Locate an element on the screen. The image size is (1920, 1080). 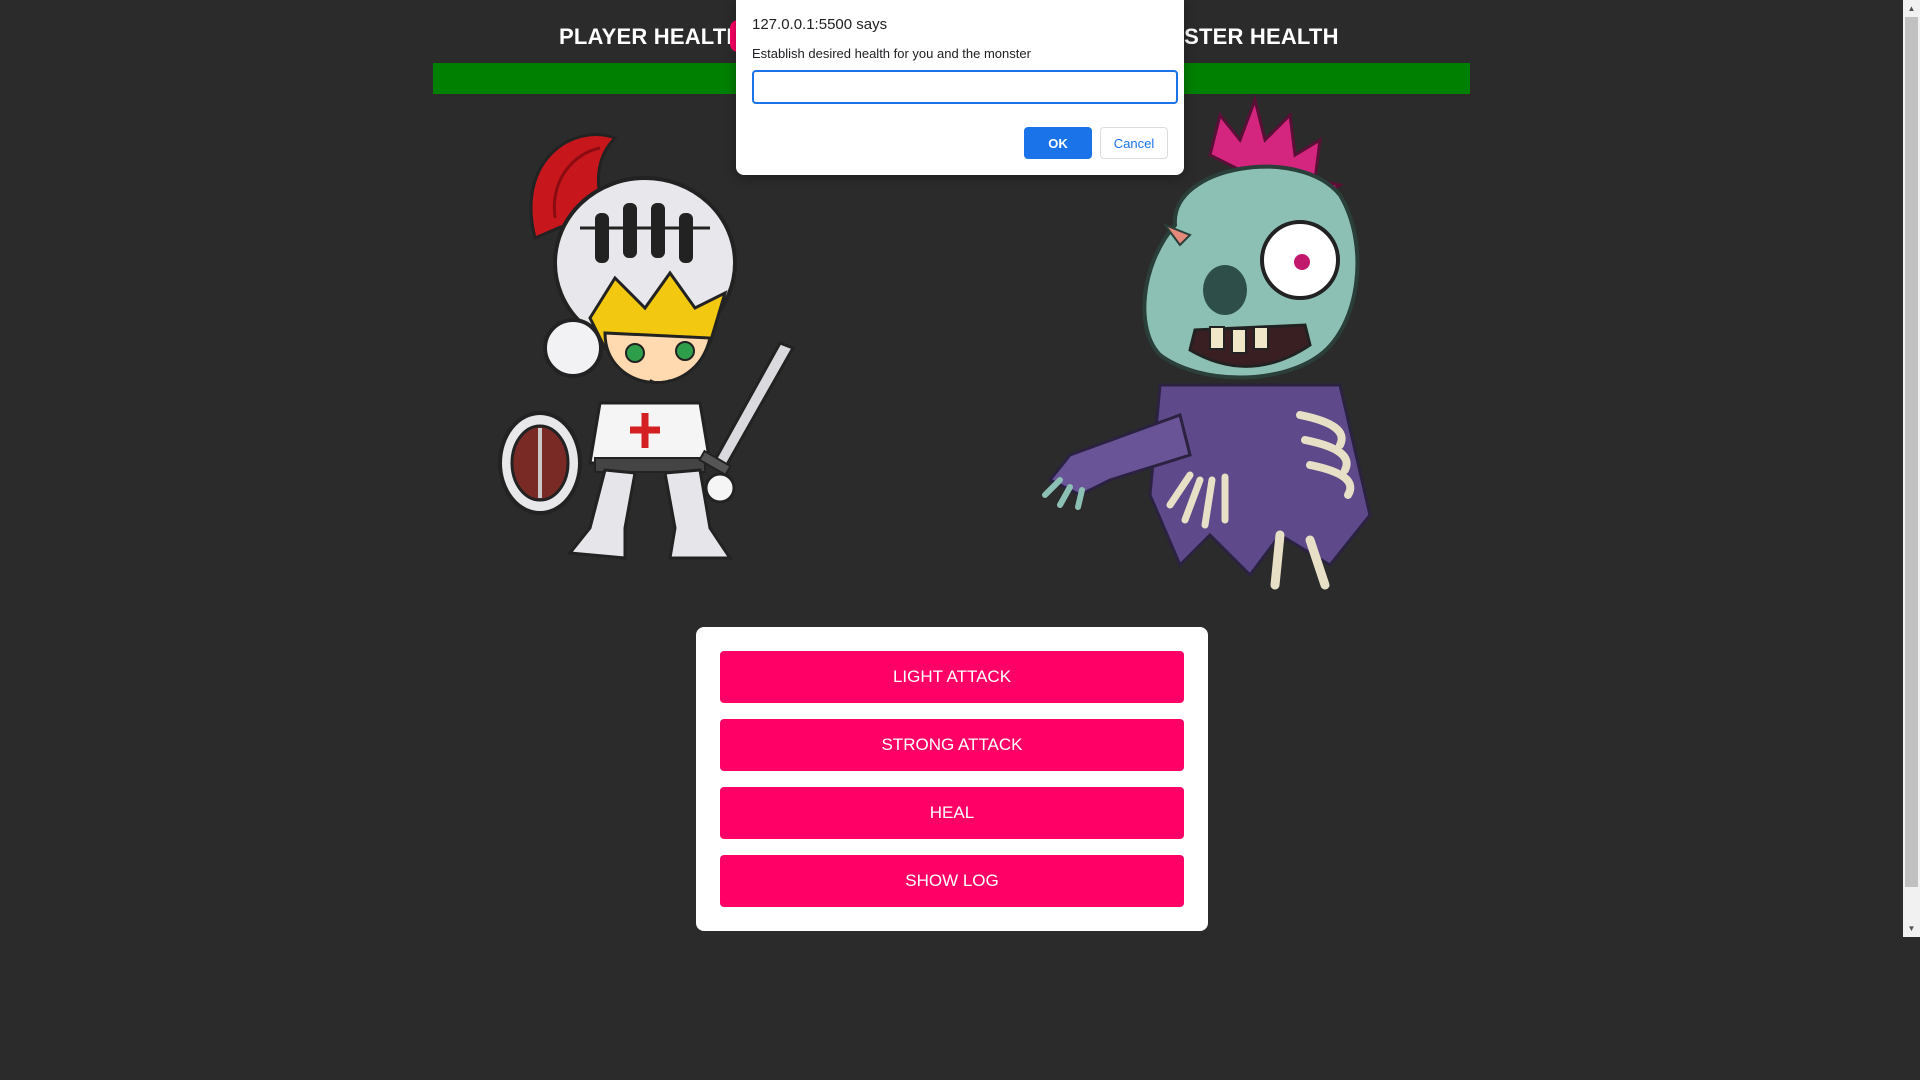
show-log-button: SHOW LOG is located at coordinates (952, 881).